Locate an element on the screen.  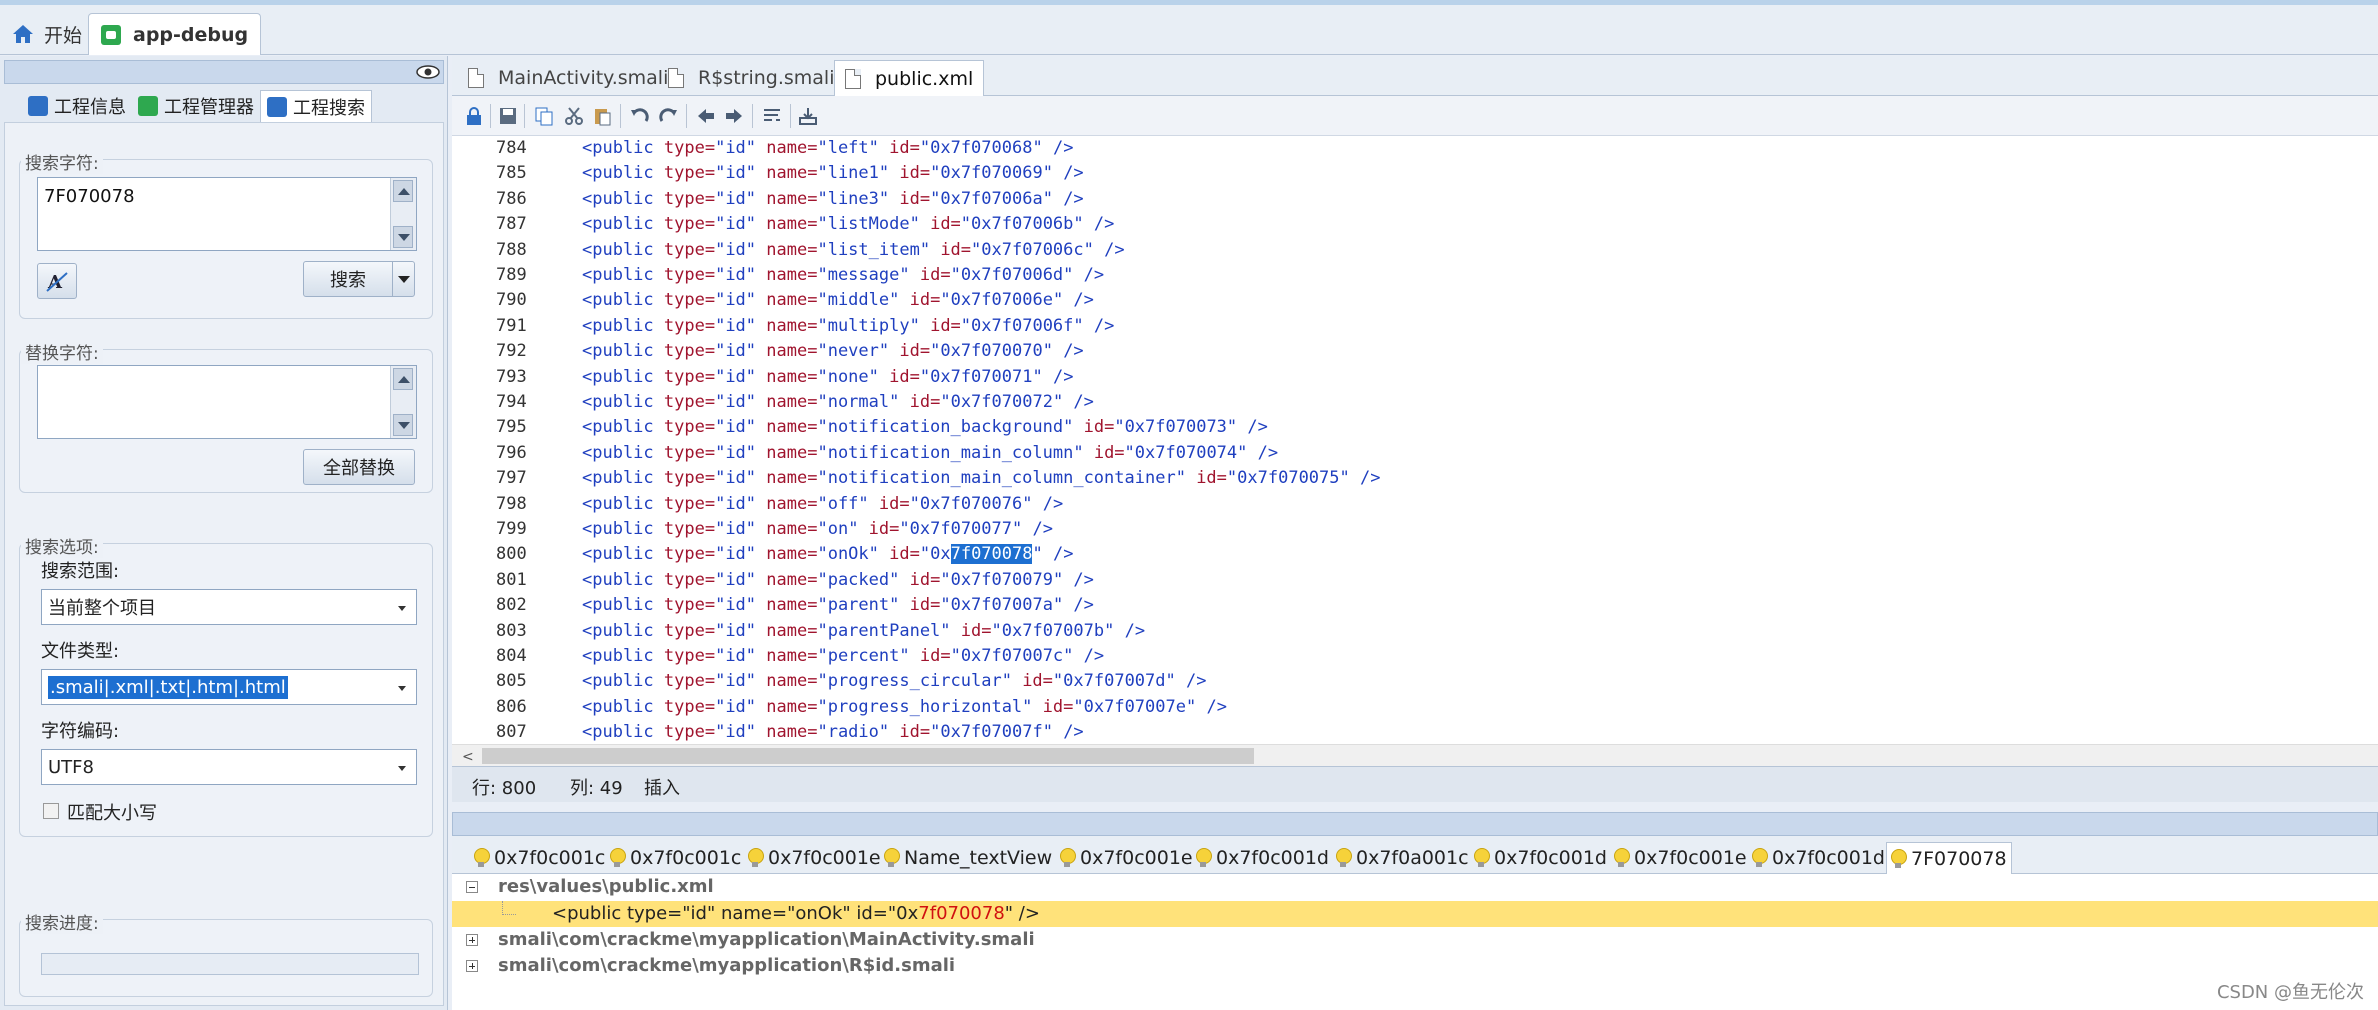
eye-icon is located at coordinates (428, 72).